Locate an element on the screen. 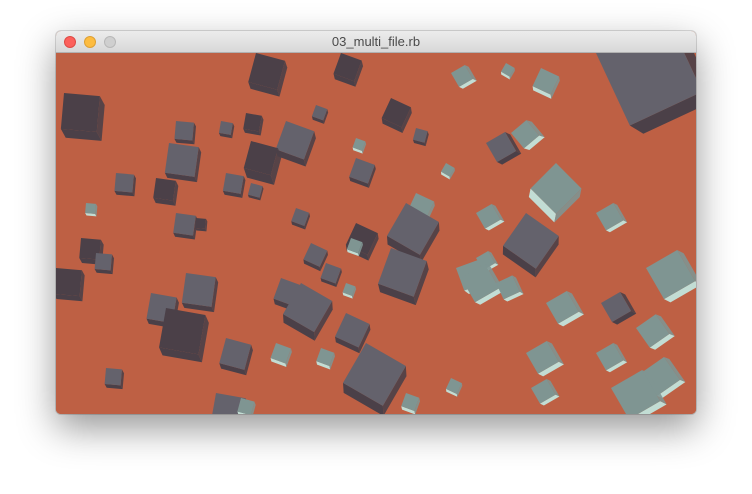 This screenshot has height=494, width=752. window-title: 03_multi_file.rb is located at coordinates (376, 41).